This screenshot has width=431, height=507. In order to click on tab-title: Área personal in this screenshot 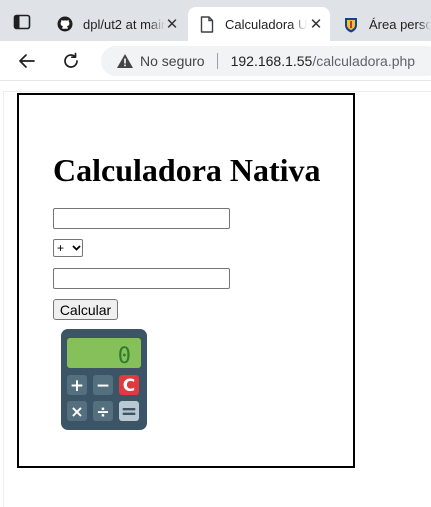, I will do `click(400, 24)`.